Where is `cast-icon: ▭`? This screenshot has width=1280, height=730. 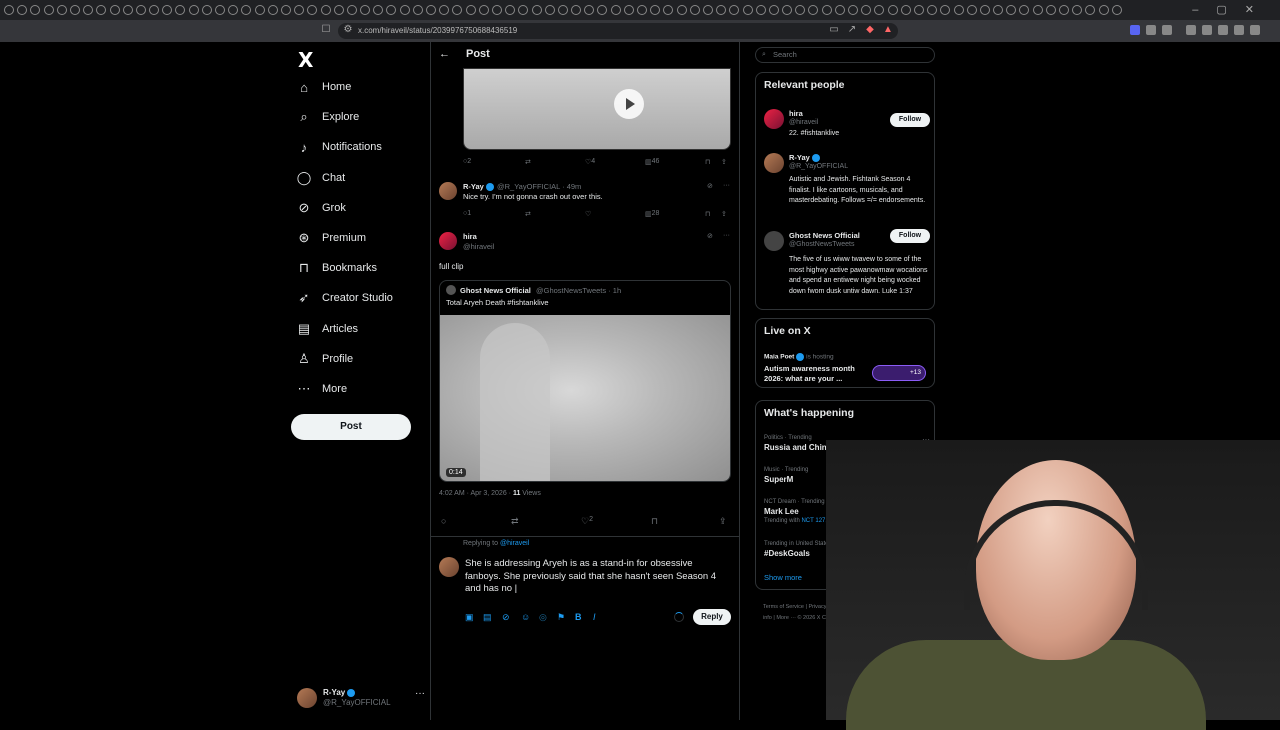 cast-icon: ▭ is located at coordinates (834, 30).